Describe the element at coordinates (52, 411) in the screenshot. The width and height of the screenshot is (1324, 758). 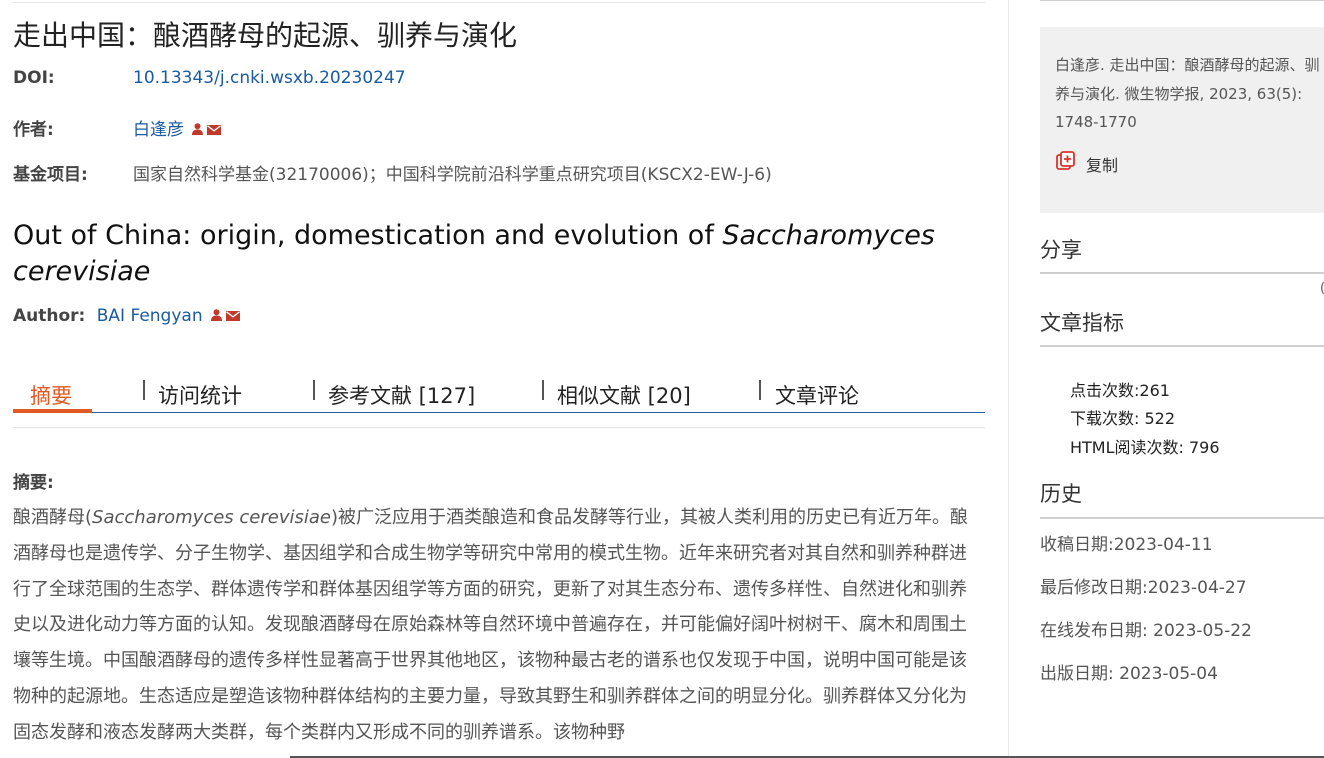
I see `active-tab-indicator` at that location.